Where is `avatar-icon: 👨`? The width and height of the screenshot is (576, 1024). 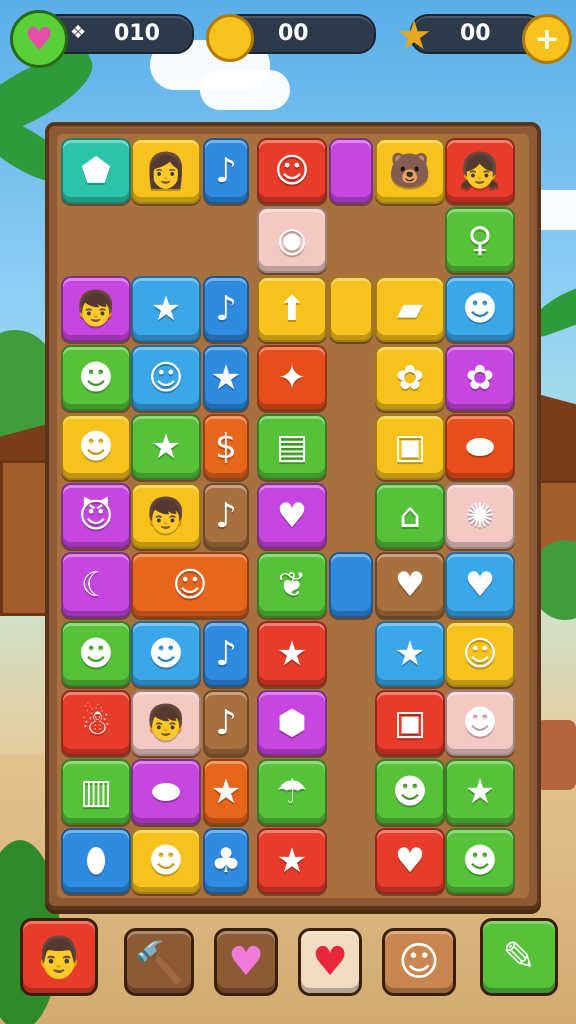
avatar-icon: 👨 is located at coordinates (59, 957).